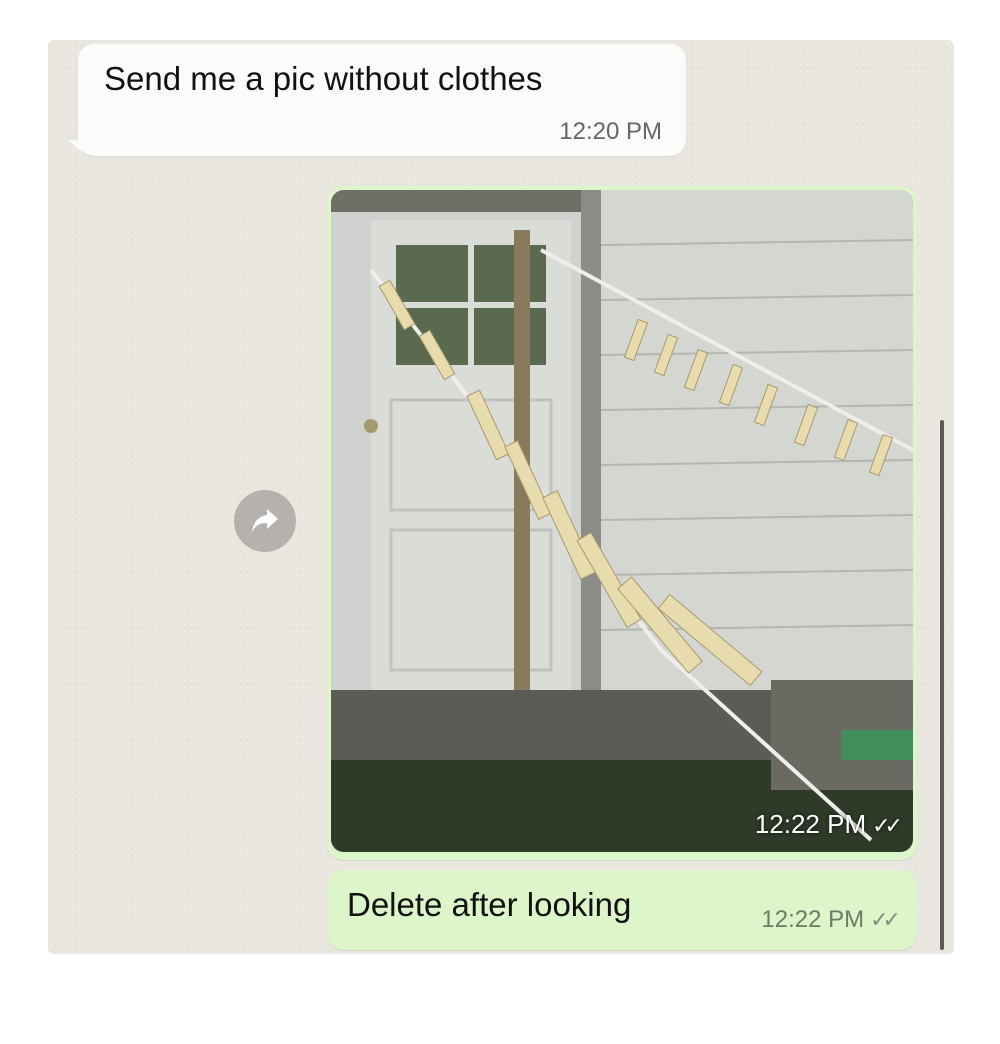 This screenshot has height=1044, width=1000. I want to click on forward-button, so click(265, 521).